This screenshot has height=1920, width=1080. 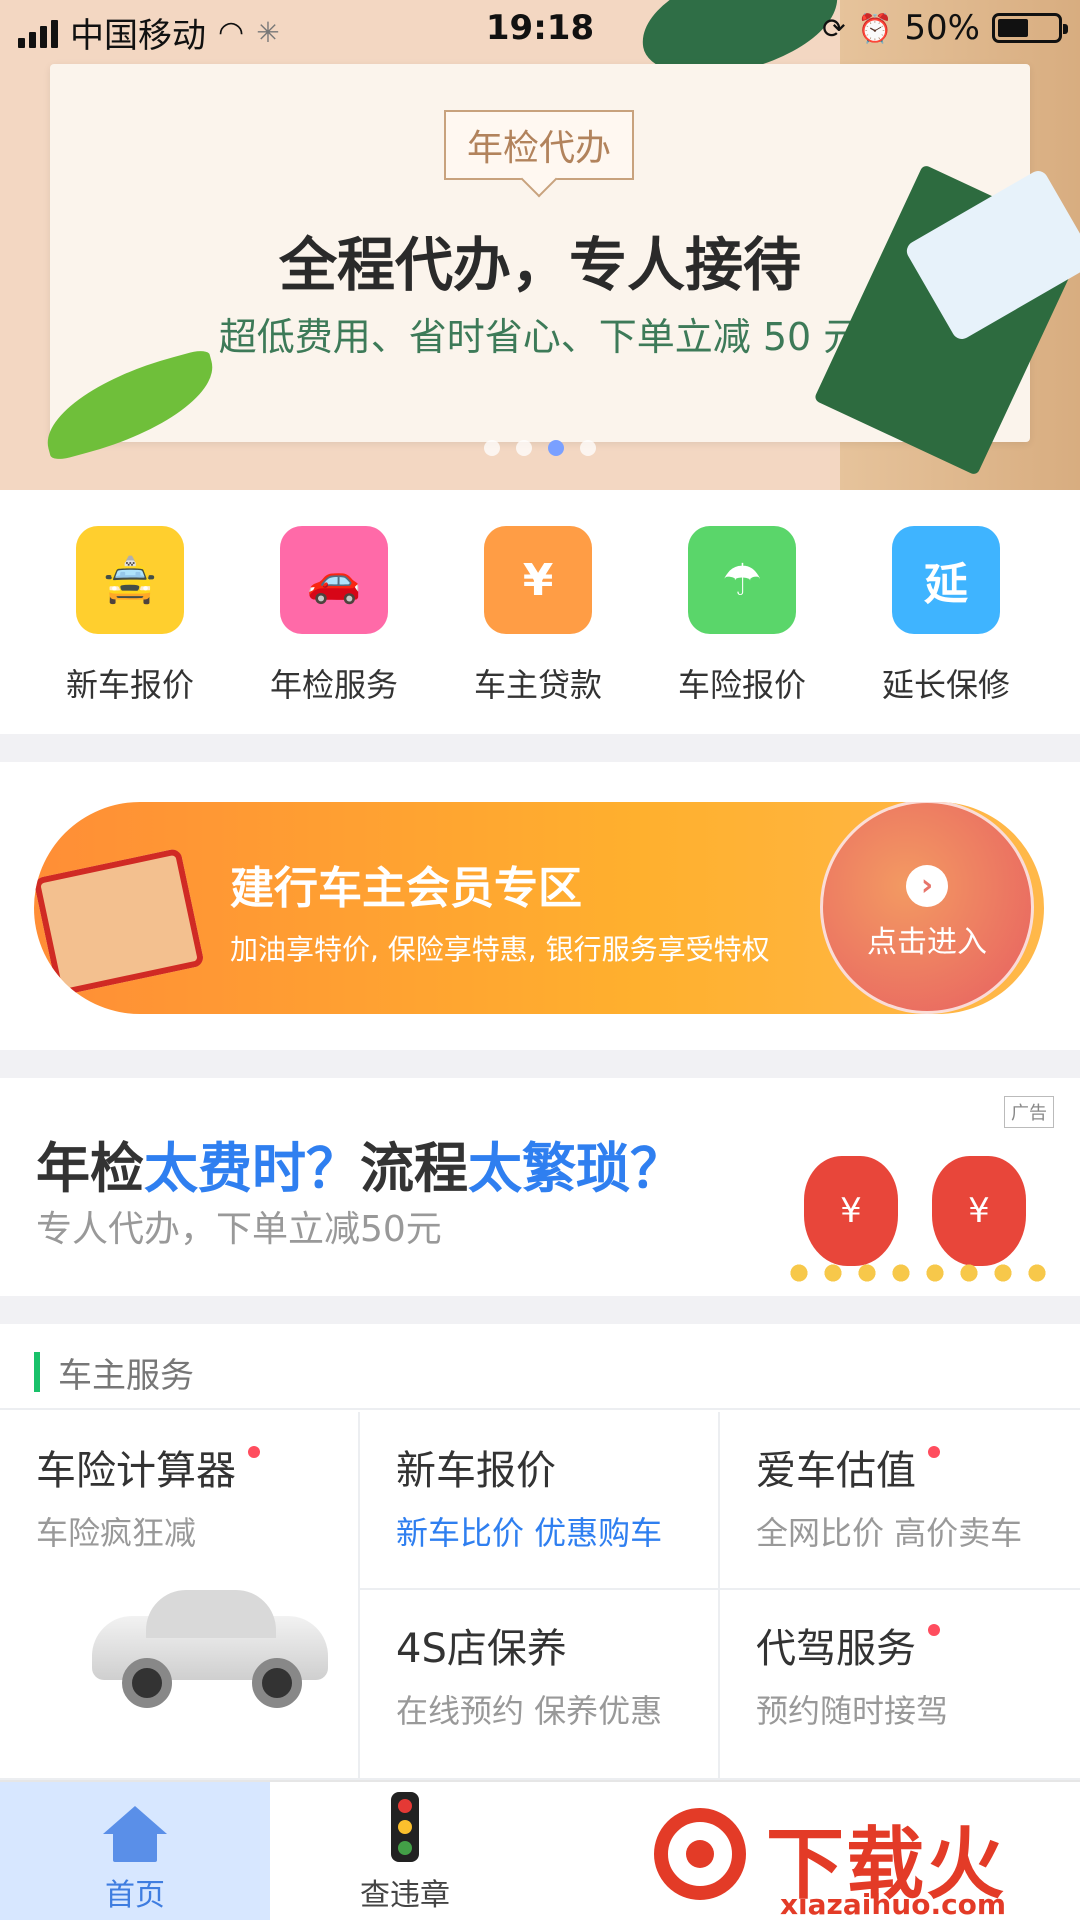 I want to click on battery-icon, so click(x=1030, y=28).